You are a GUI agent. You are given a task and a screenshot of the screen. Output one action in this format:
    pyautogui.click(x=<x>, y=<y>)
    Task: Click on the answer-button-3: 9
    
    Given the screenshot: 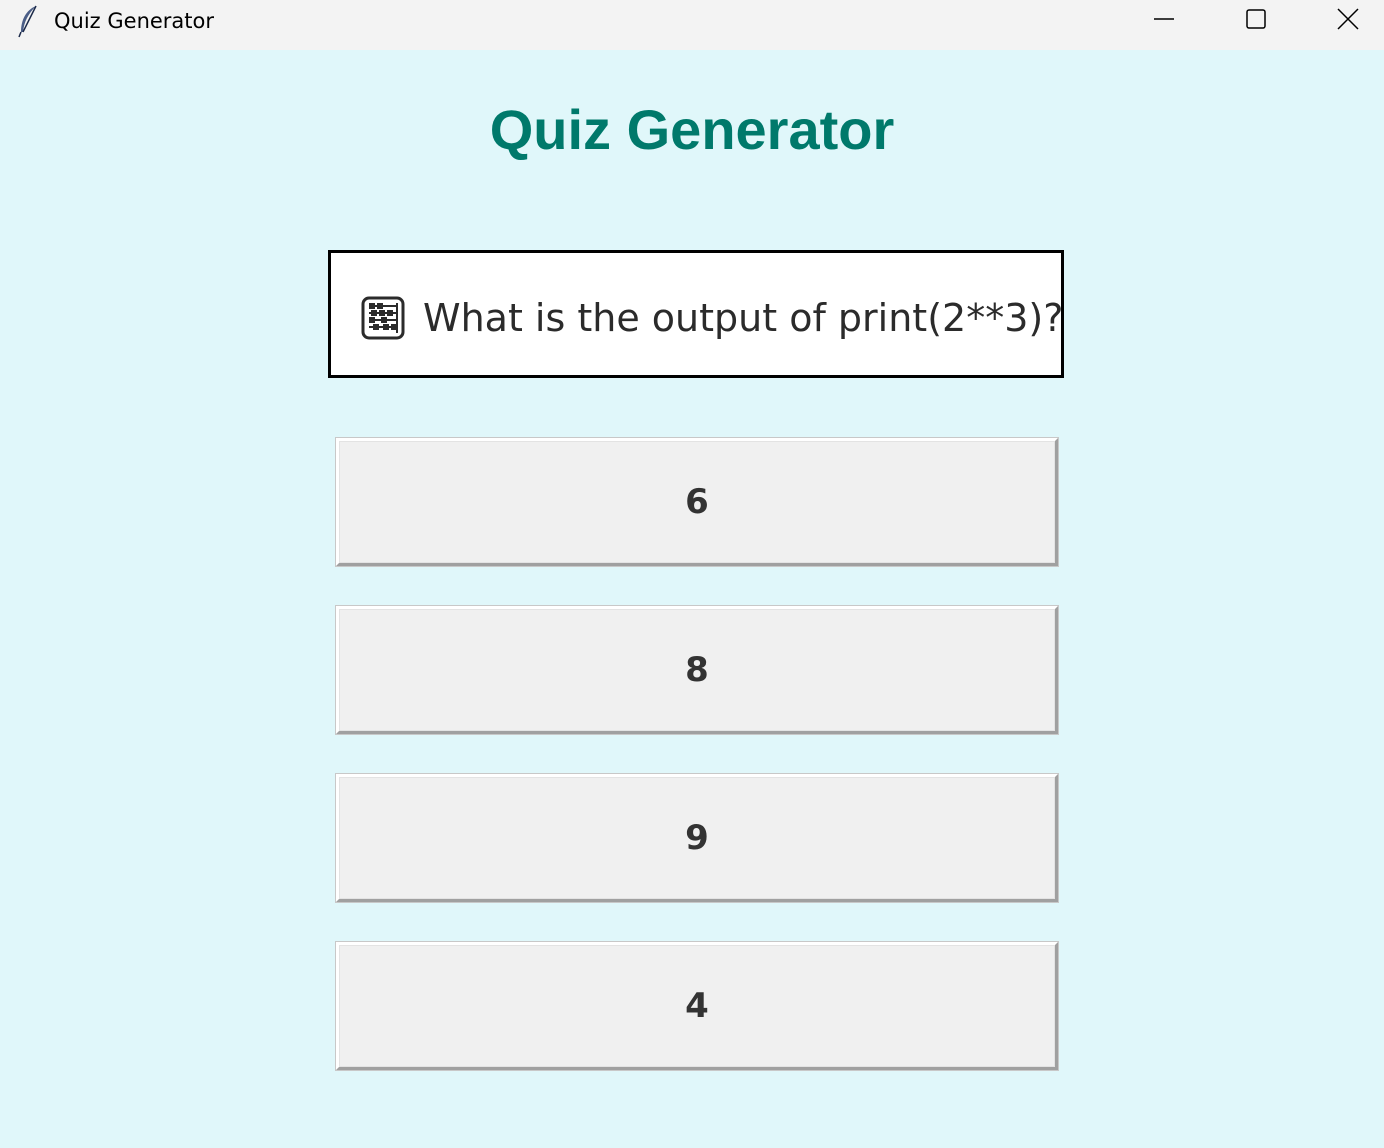 What is the action you would take?
    pyautogui.click(x=697, y=838)
    